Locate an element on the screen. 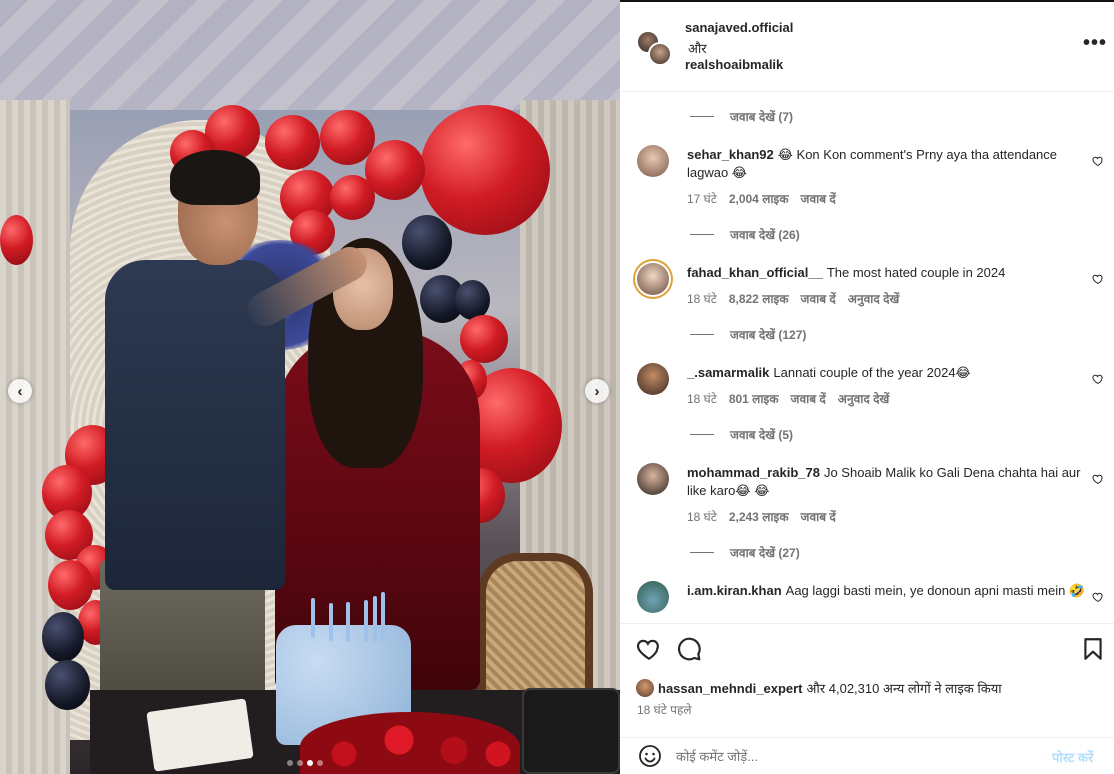 Image resolution: width=1114 pixels, height=774 pixels. chevron-left-icon: ‹ is located at coordinates (20, 391).